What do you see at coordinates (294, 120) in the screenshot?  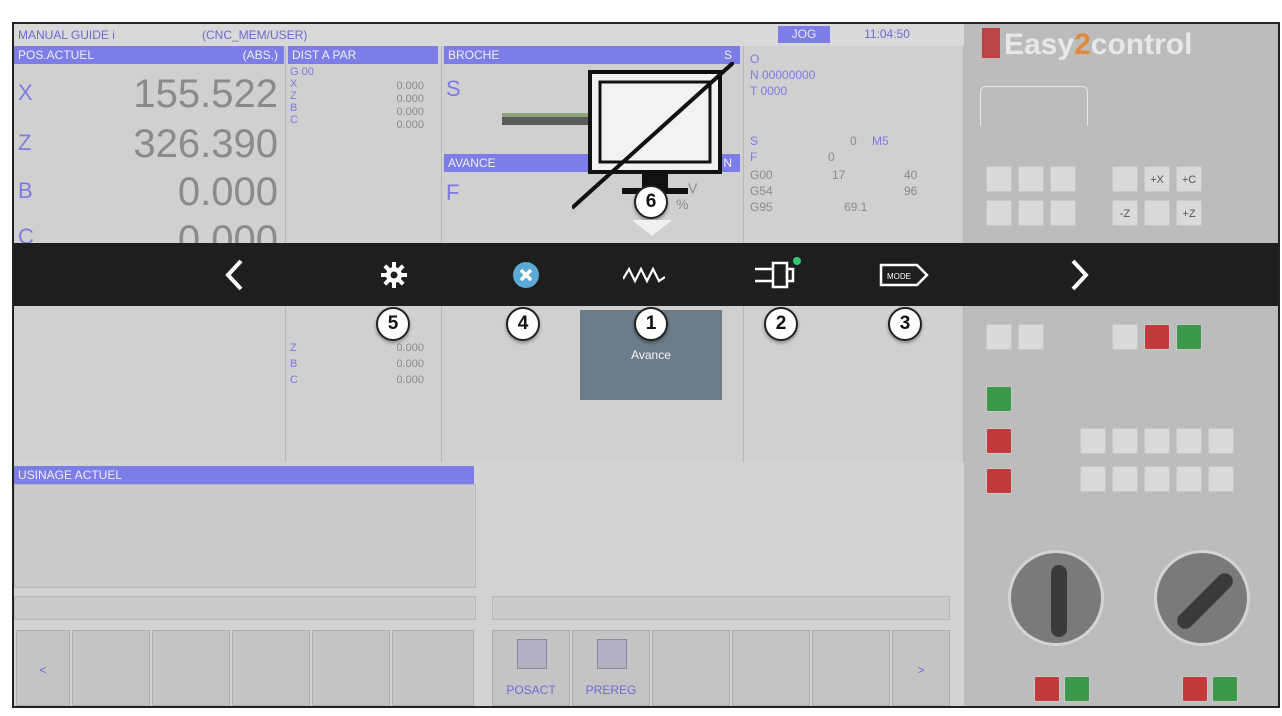 I see `dist-c-letter: C` at bounding box center [294, 120].